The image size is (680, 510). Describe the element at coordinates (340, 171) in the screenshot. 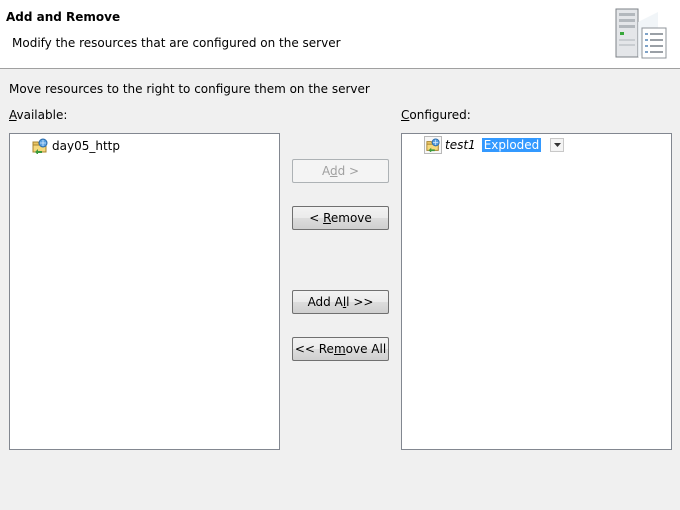

I see `add-button: Add >` at that location.